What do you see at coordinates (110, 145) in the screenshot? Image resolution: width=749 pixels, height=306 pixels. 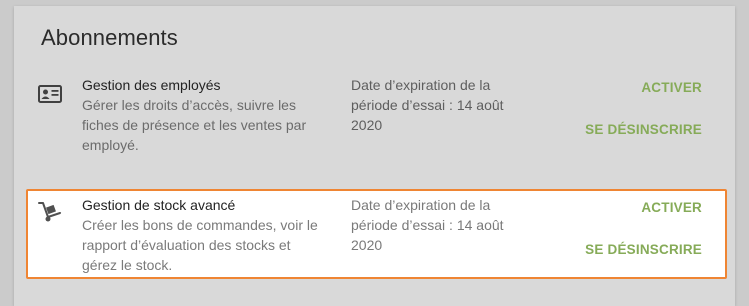 I see `description-line: employé.` at bounding box center [110, 145].